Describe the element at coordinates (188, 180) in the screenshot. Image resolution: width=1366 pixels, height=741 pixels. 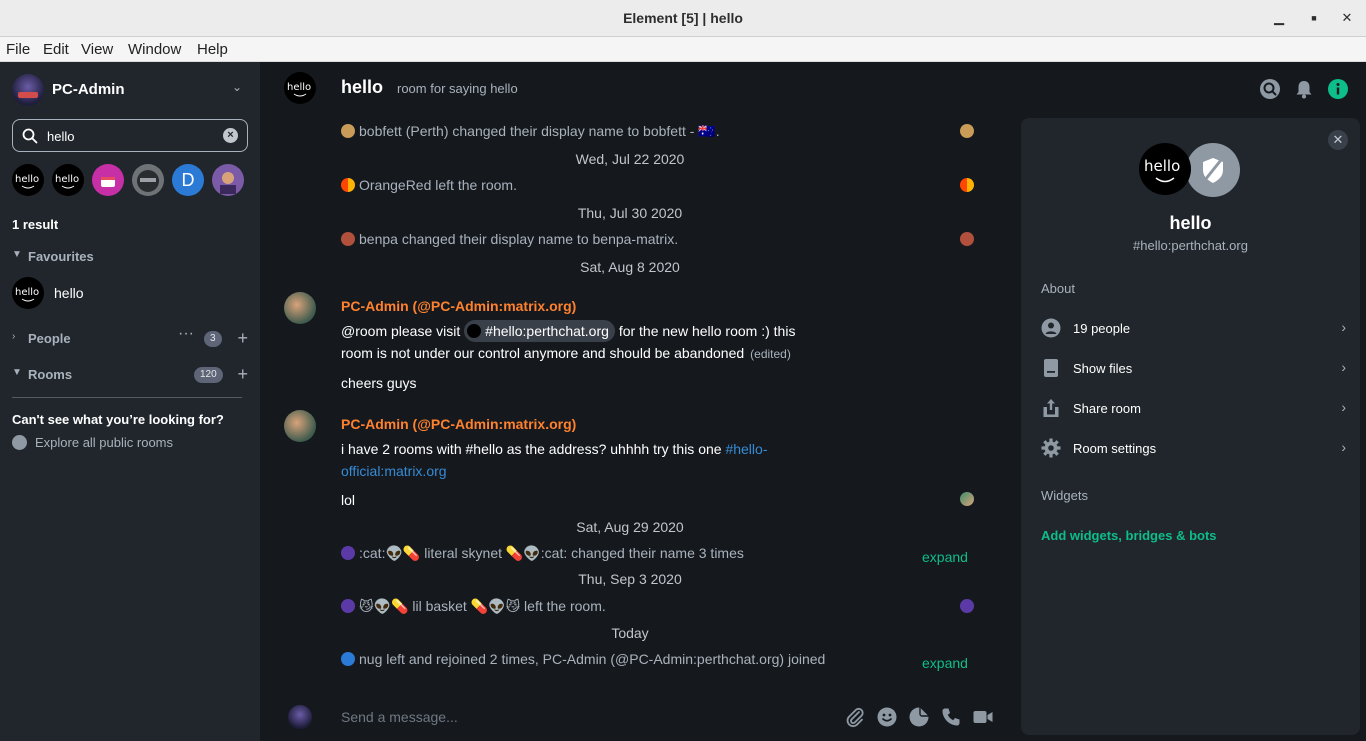
I see `recent-room-d: D` at that location.